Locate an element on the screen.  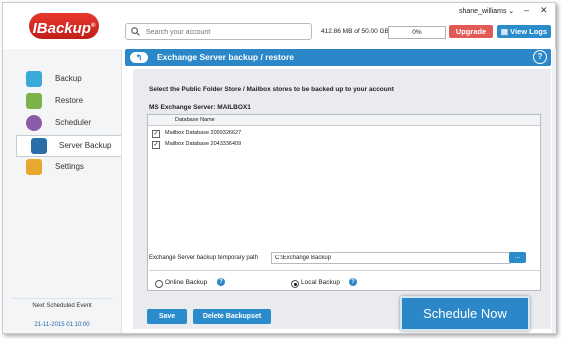
table-row: ✓ Mailbox Database 2043336409 is located at coordinates (344, 144).